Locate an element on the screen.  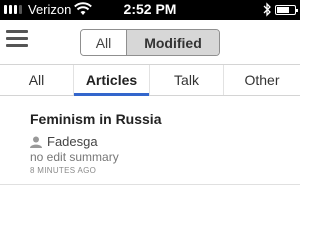
tab-all: All is located at coordinates (37, 80).